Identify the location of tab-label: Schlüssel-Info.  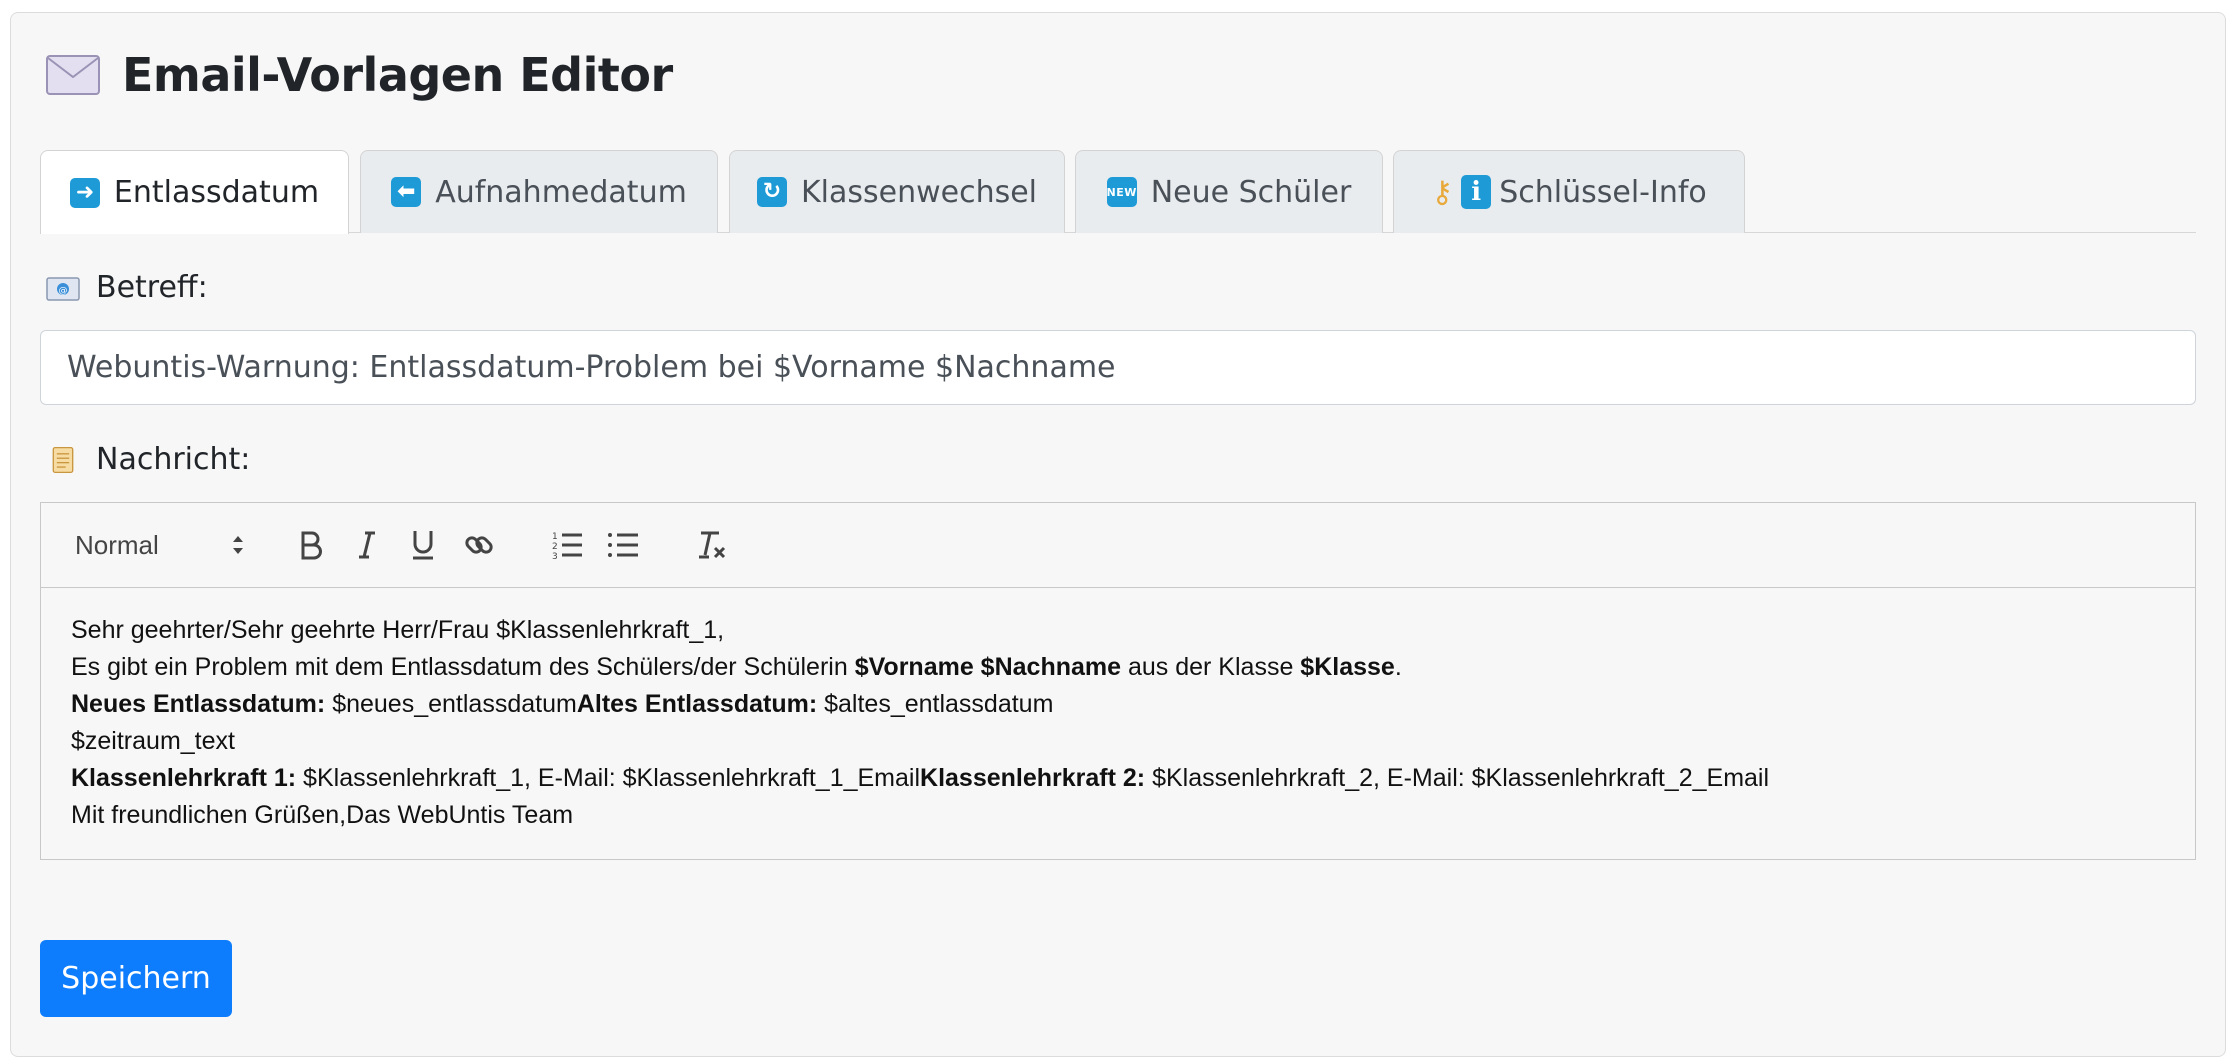
(1603, 192).